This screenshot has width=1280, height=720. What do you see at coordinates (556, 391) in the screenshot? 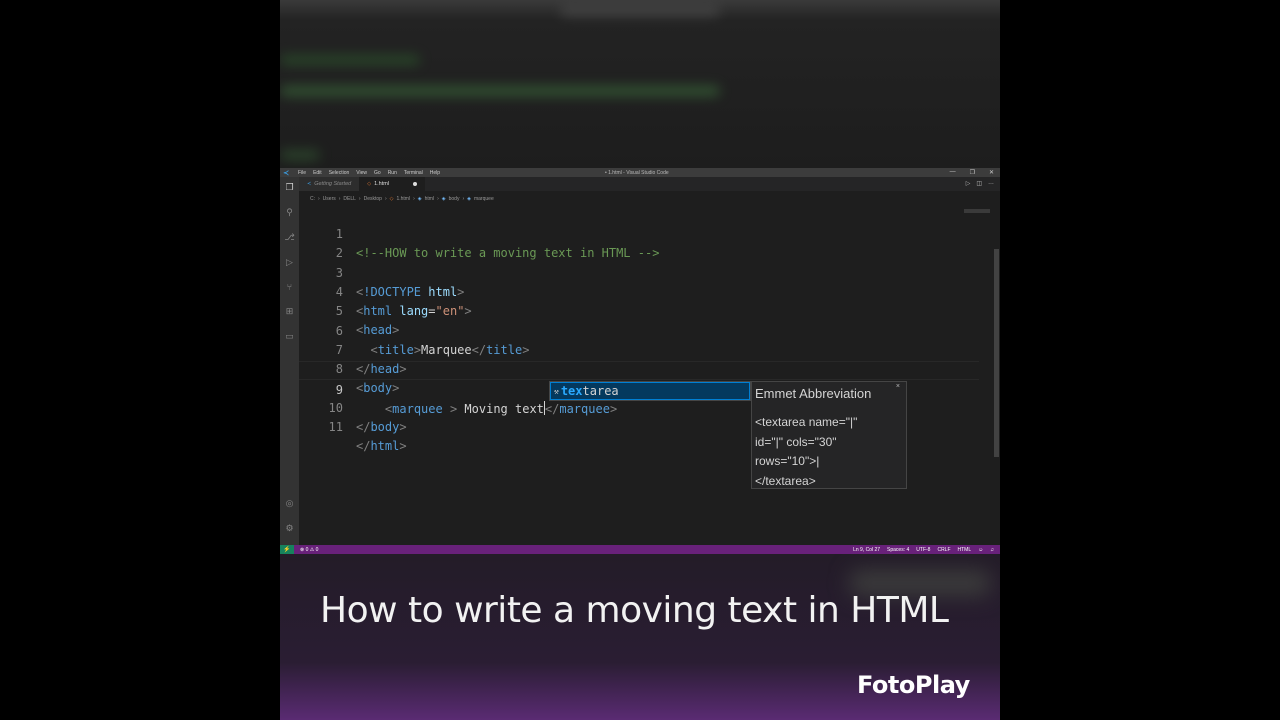
I see `wrench-icon: ⚒` at bounding box center [556, 391].